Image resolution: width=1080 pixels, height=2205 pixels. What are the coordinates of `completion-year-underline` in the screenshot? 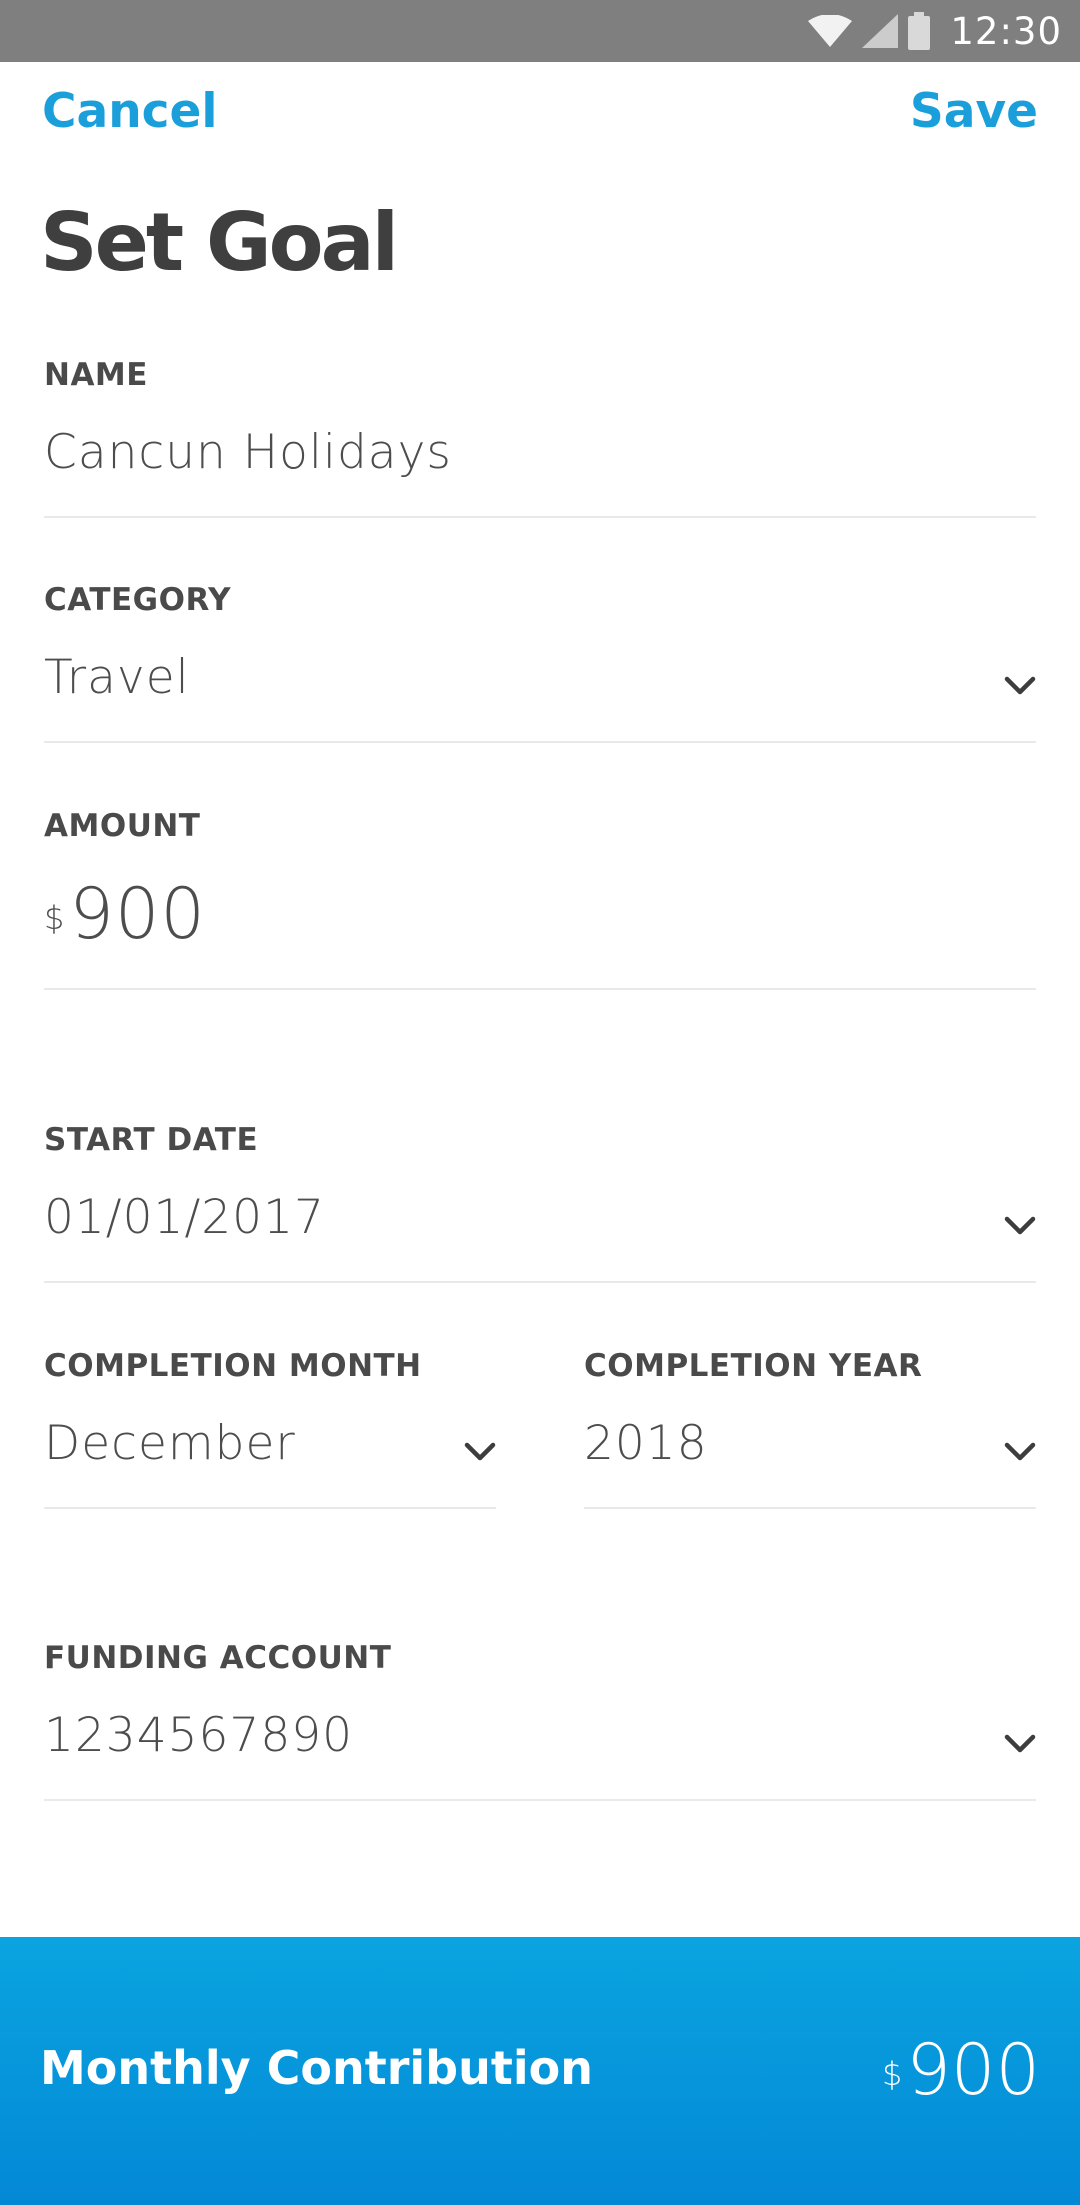 It's located at (810, 1508).